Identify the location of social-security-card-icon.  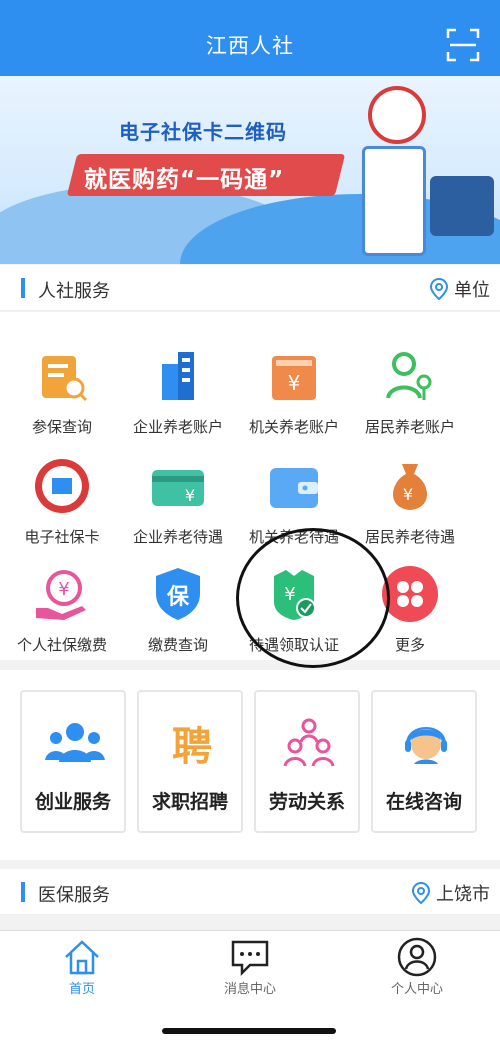
(62, 486).